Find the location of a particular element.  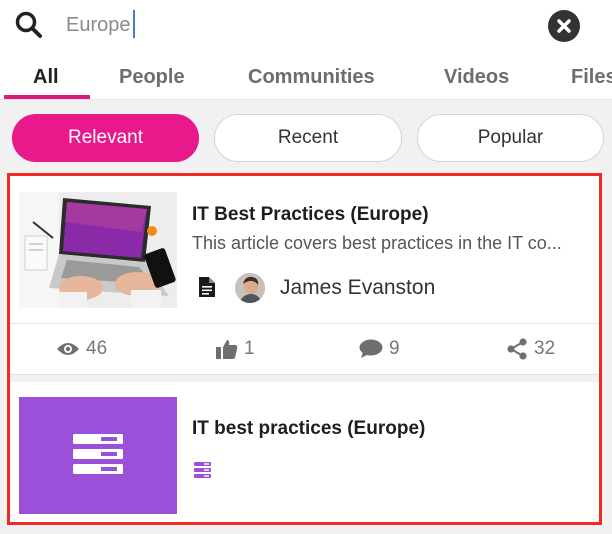

server-thumbnail is located at coordinates (98, 455).